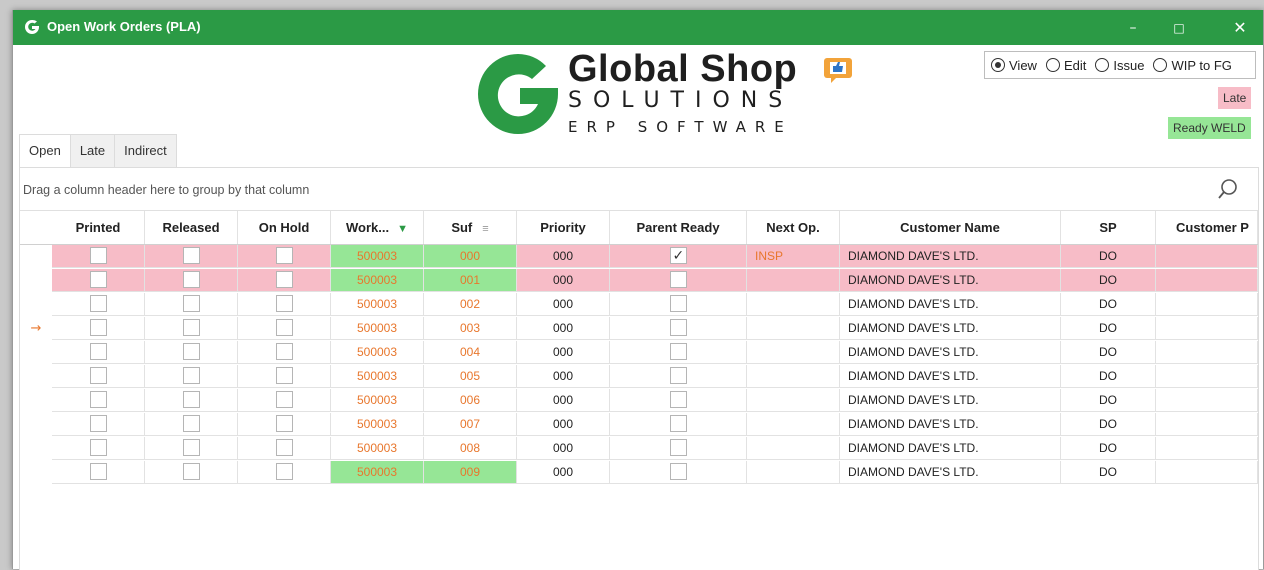 The image size is (1264, 570). I want to click on suffix-cell: 009, so click(470, 472).